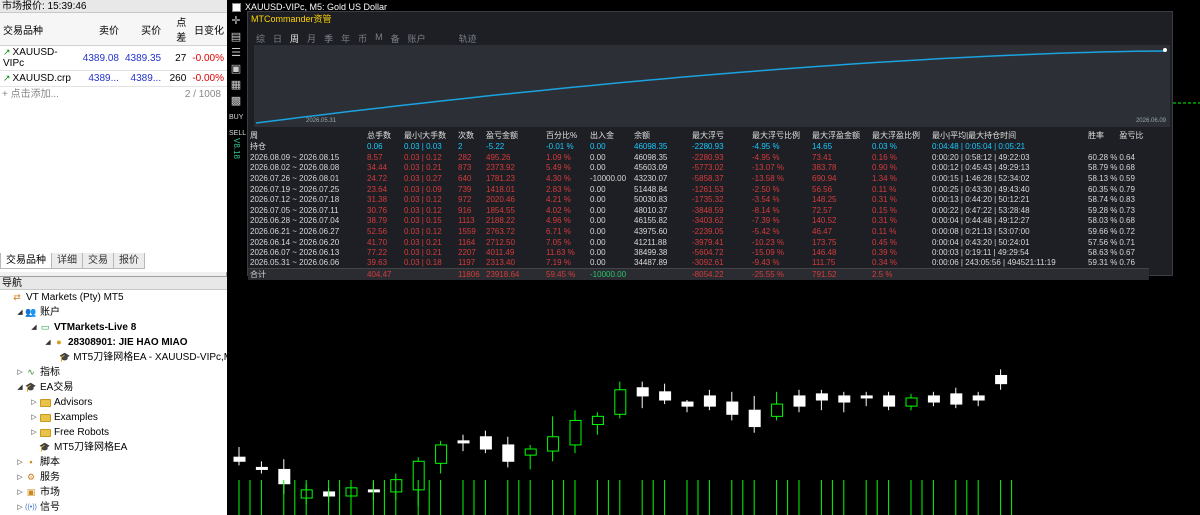 This screenshot has height=515, width=1200. I want to click on list-icon: ☰, so click(236, 53).